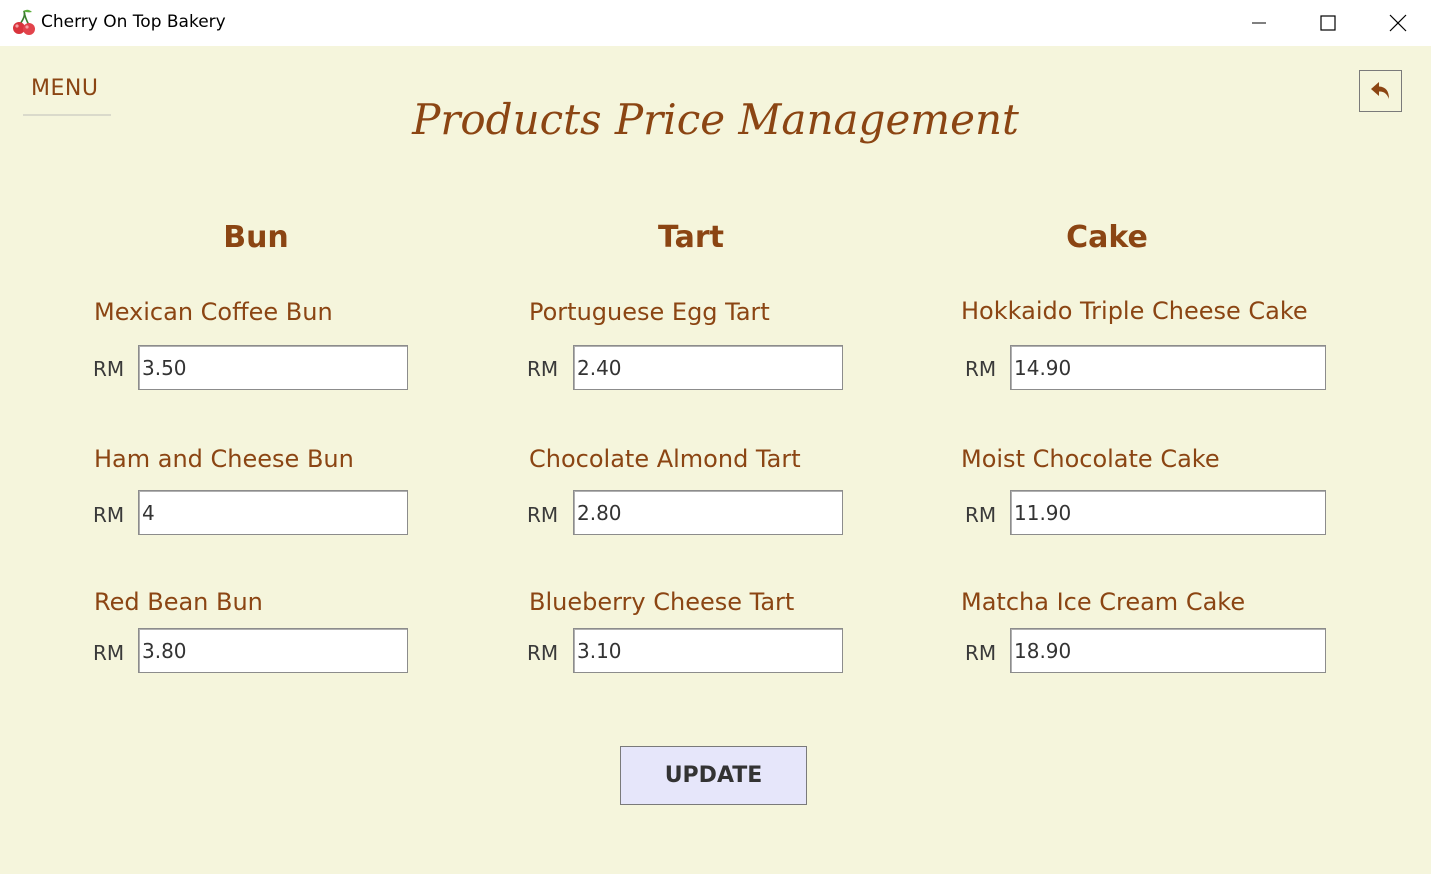 The height and width of the screenshot is (874, 1431). I want to click on maximize-icon, so click(1328, 23).